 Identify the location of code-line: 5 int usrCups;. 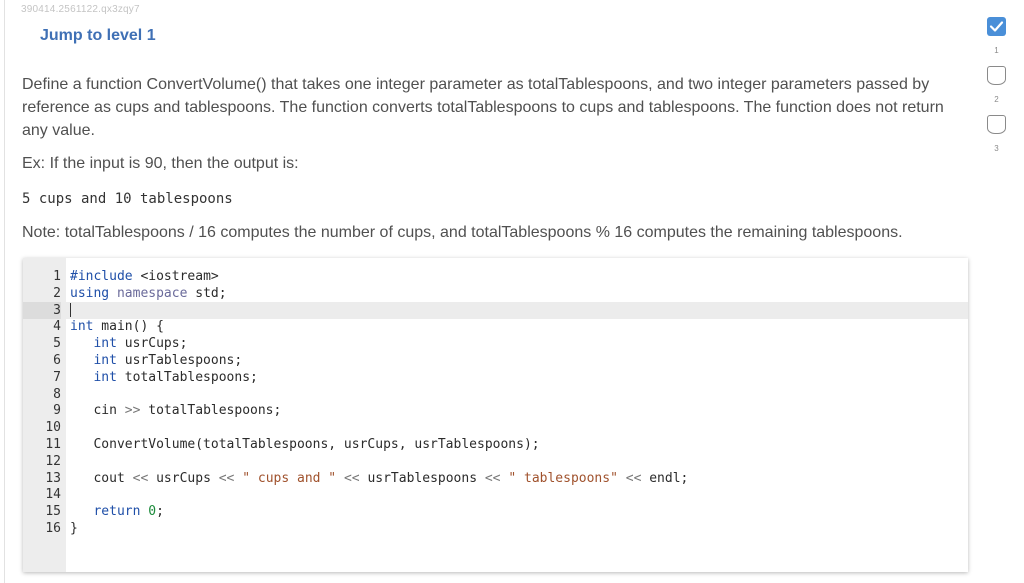
(495, 343).